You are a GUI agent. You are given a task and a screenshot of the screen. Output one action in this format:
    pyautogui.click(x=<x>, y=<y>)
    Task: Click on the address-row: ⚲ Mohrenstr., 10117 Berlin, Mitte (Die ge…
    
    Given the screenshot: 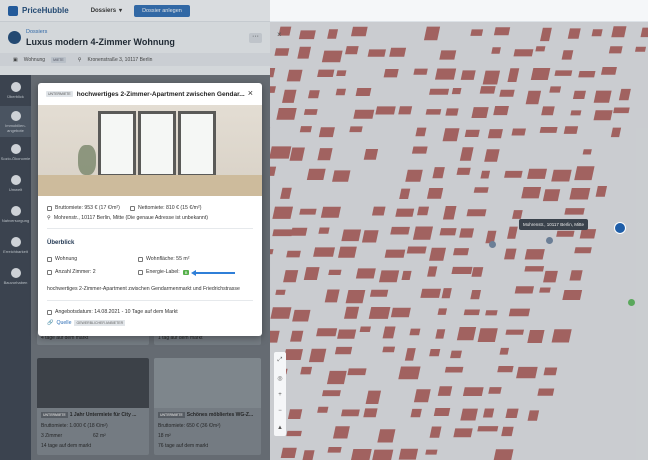 What is the action you would take?
    pyautogui.click(x=127, y=218)
    